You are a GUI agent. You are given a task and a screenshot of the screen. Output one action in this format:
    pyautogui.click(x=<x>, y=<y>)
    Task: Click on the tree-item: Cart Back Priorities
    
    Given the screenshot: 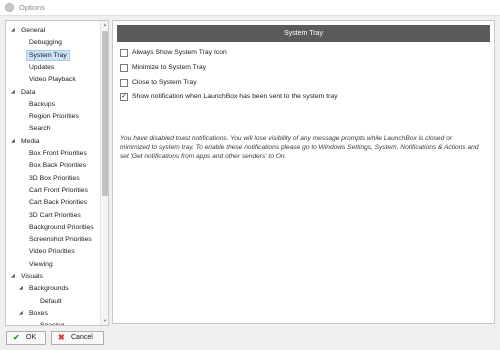 What is the action you would take?
    pyautogui.click(x=52, y=202)
    